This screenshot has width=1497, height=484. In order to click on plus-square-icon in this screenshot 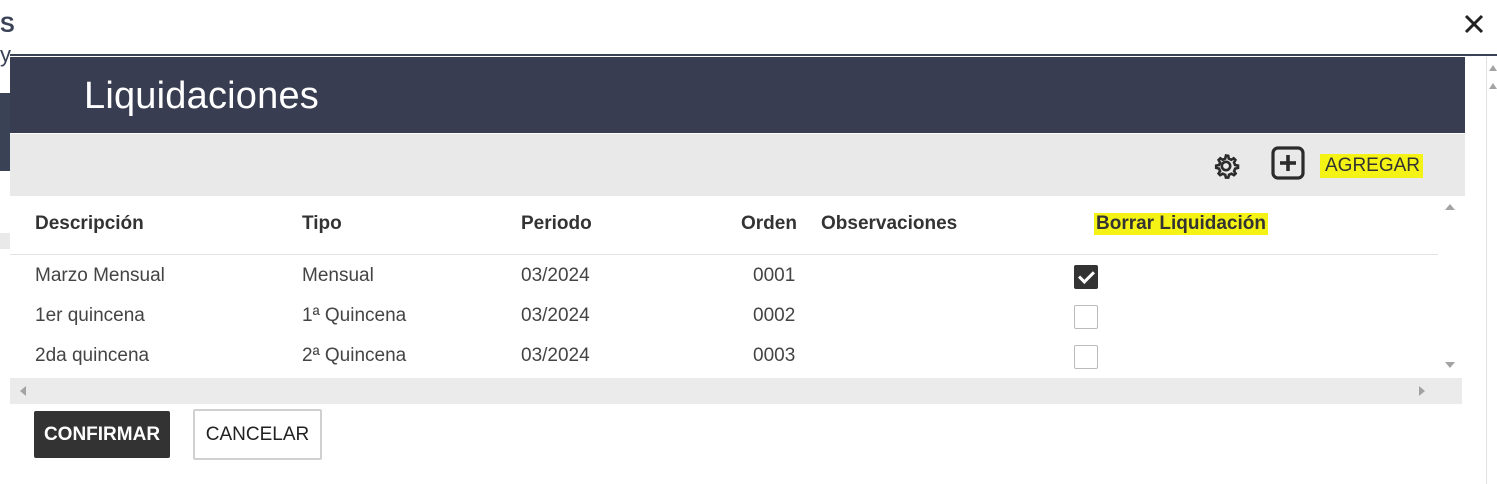, I will do `click(1288, 163)`.